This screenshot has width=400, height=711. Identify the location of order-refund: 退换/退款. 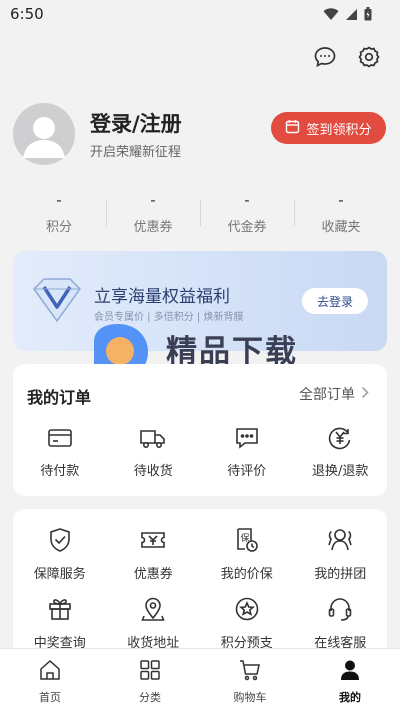
(341, 452).